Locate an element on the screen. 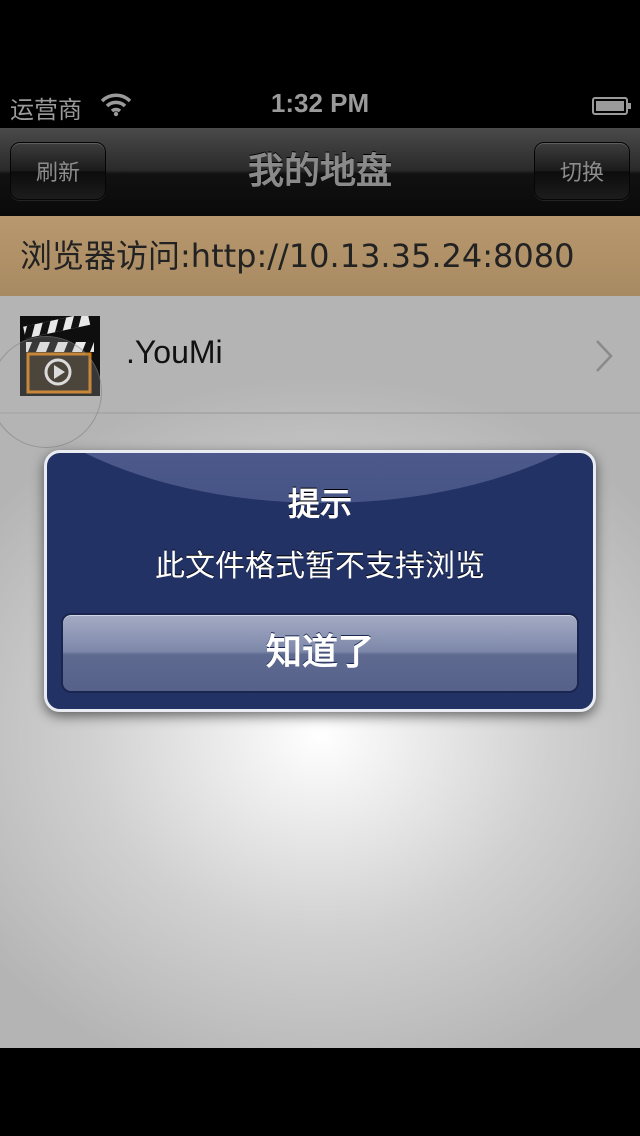  status-bar: 运营商 1:32 PM is located at coordinates (320, 105).